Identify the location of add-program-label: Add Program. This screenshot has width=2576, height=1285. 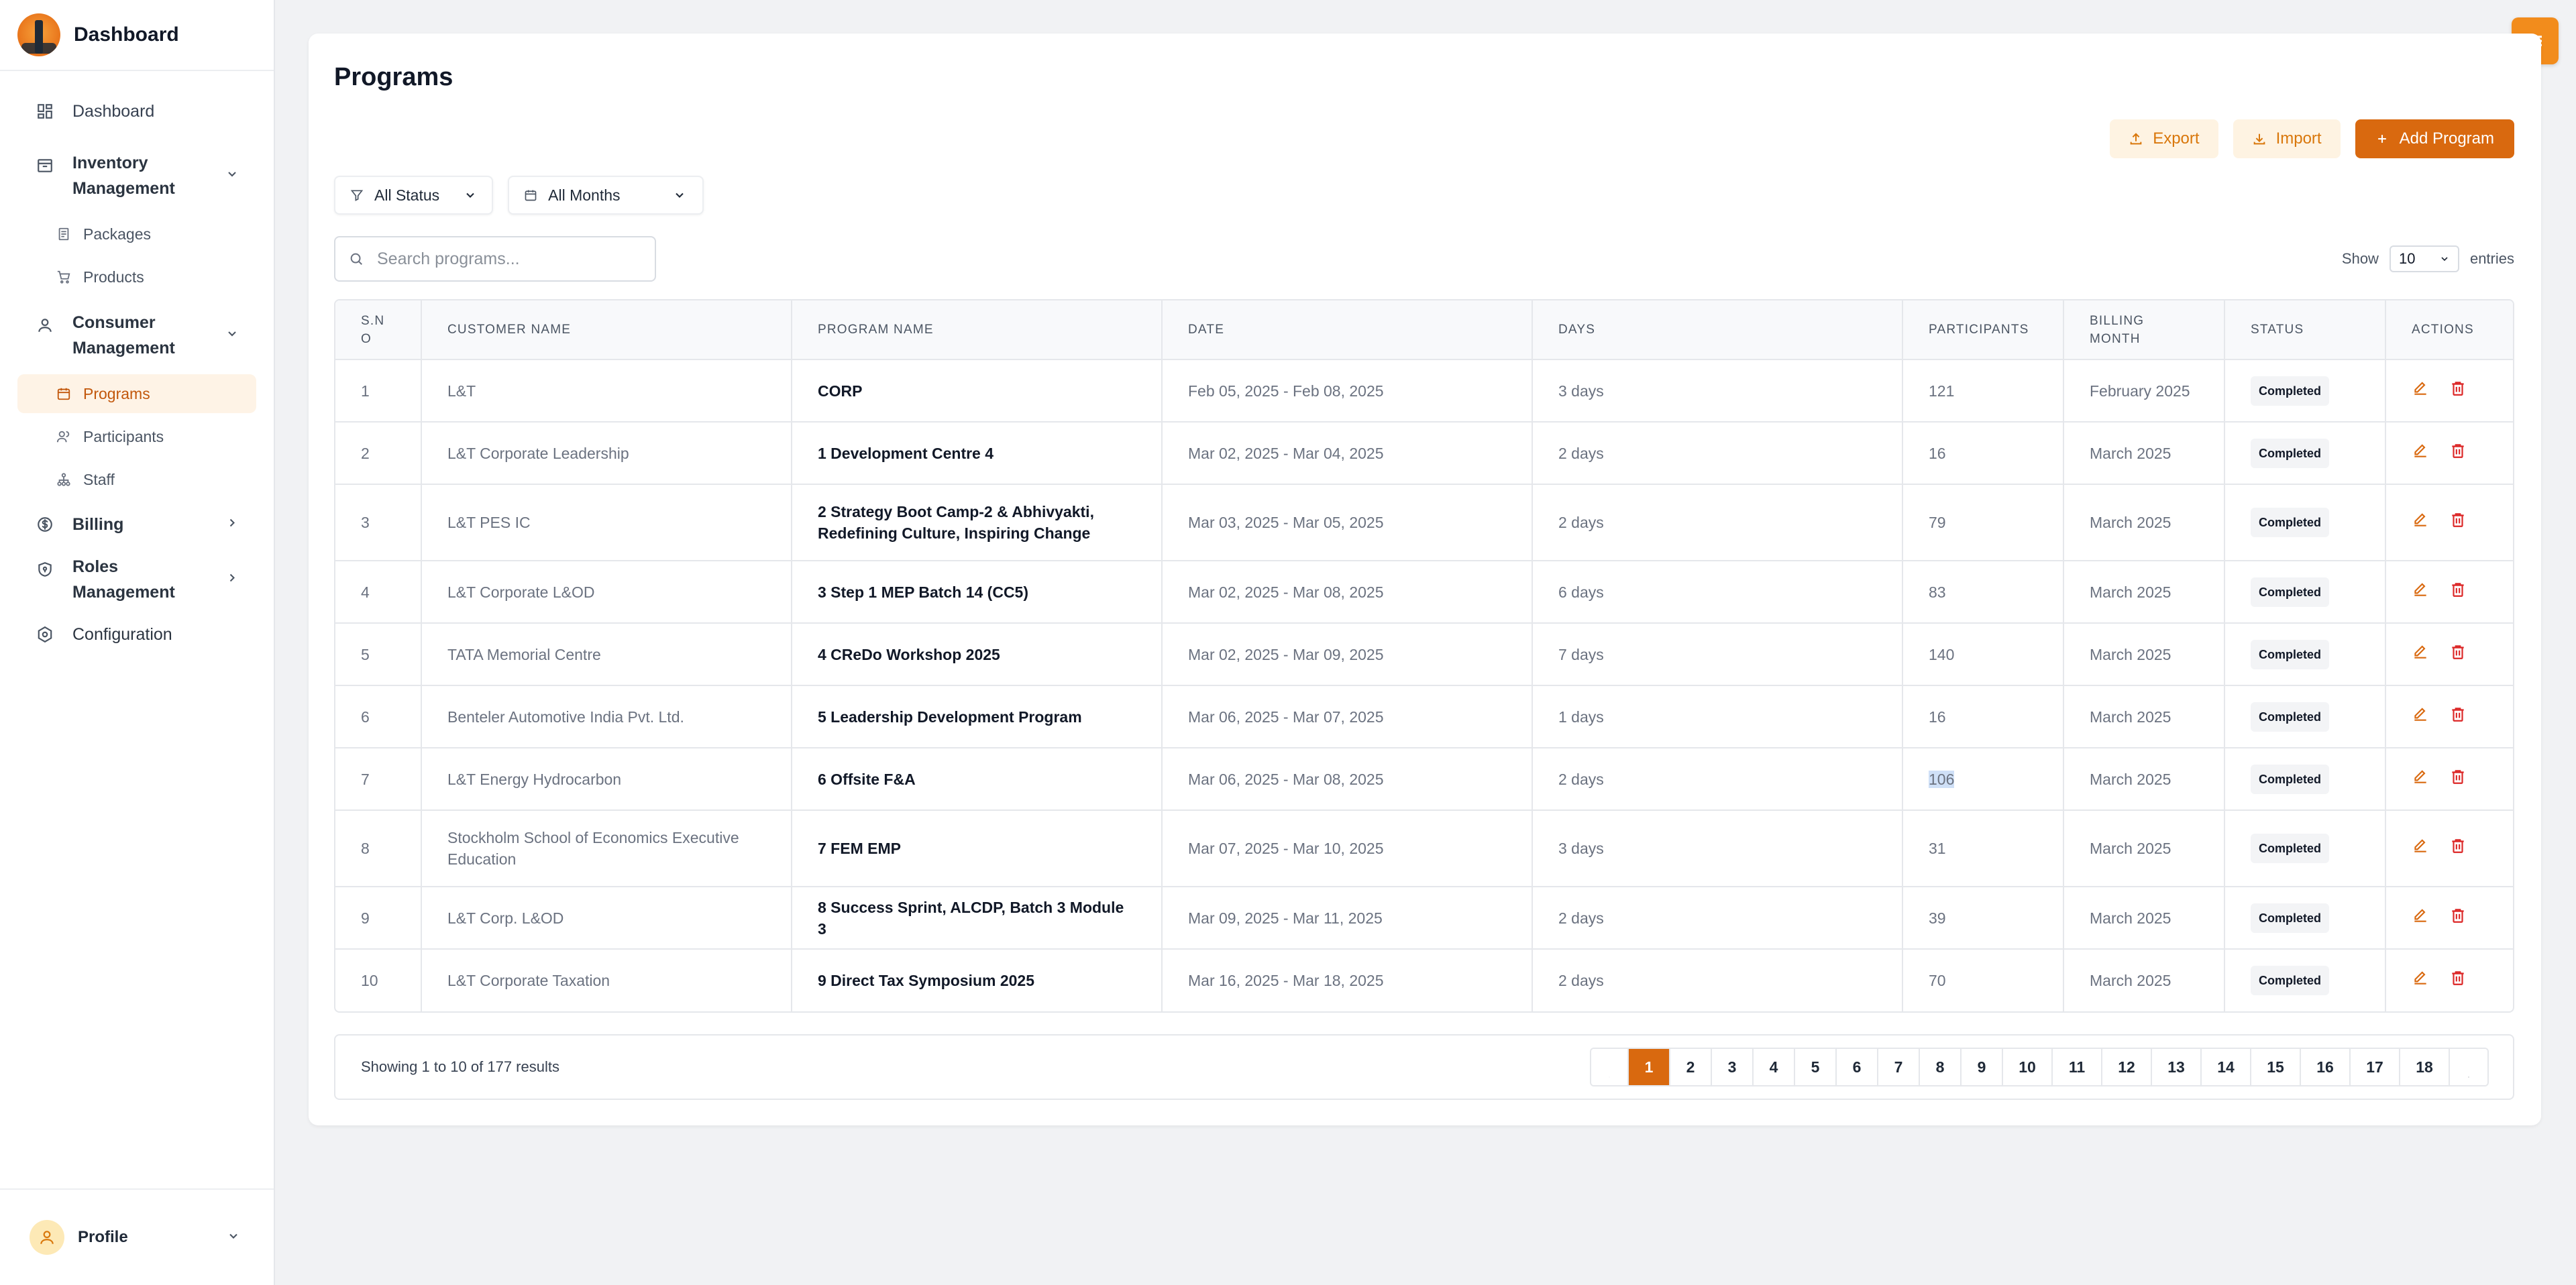
(2446, 138).